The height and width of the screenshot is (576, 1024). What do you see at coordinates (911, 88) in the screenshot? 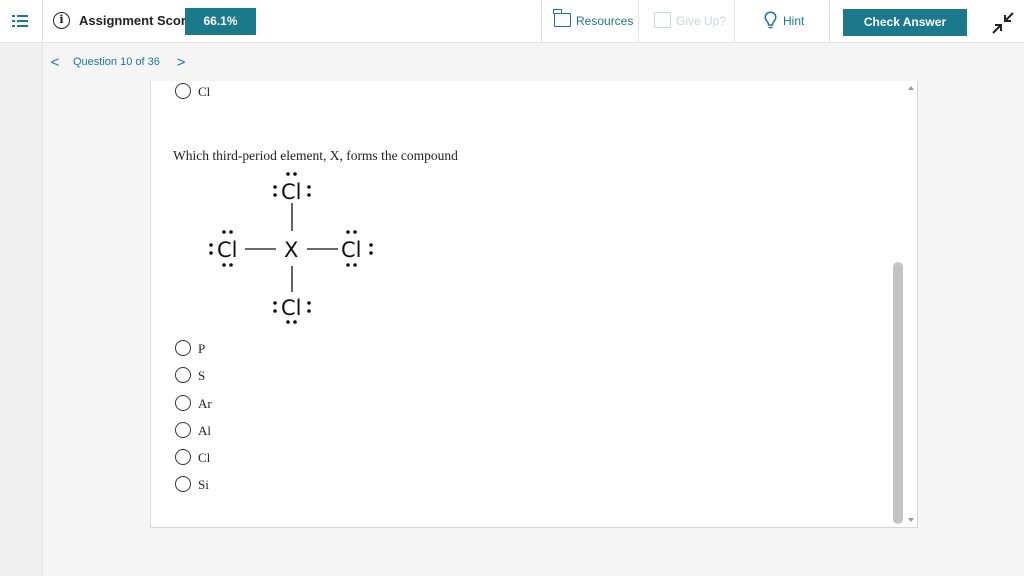
I see `scroll-up-arrow-icon` at bounding box center [911, 88].